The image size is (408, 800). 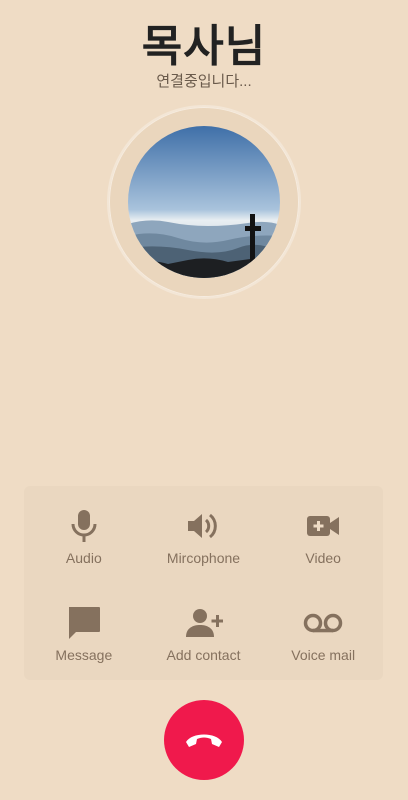 I want to click on audio-button: Audio, so click(x=84, y=534).